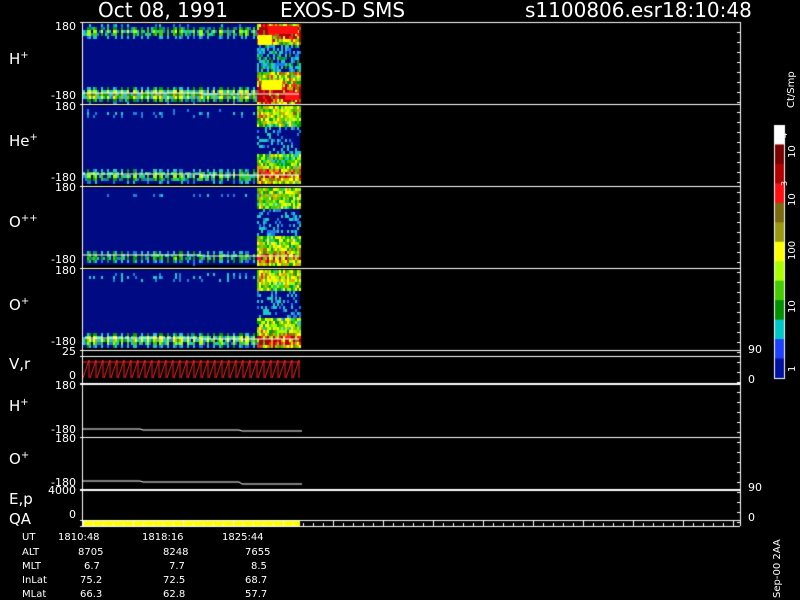 The width and height of the screenshot is (800, 600). Describe the element at coordinates (21, 499) in the screenshot. I see `panel-label-ep: E,p` at that location.